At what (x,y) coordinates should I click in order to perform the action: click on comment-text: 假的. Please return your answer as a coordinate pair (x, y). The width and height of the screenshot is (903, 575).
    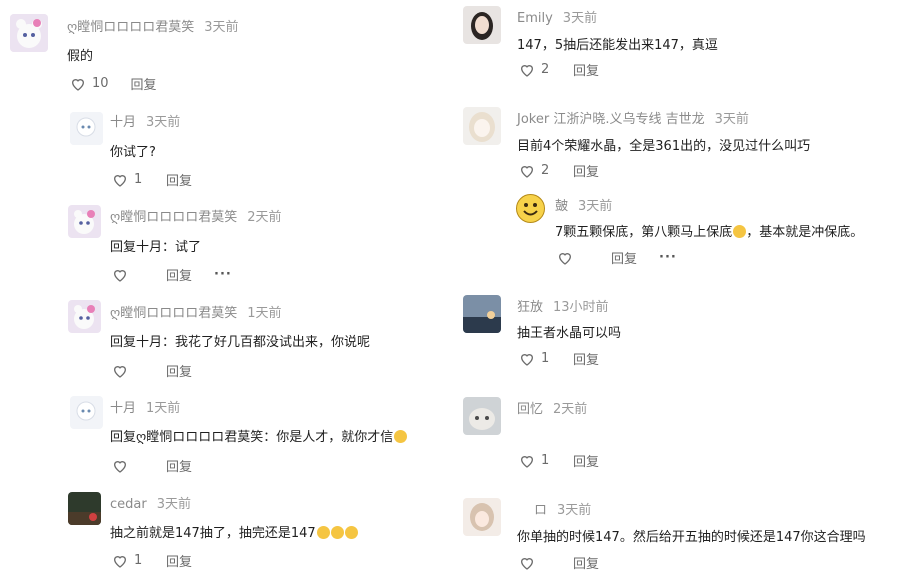
    Looking at the image, I should click on (80, 56).